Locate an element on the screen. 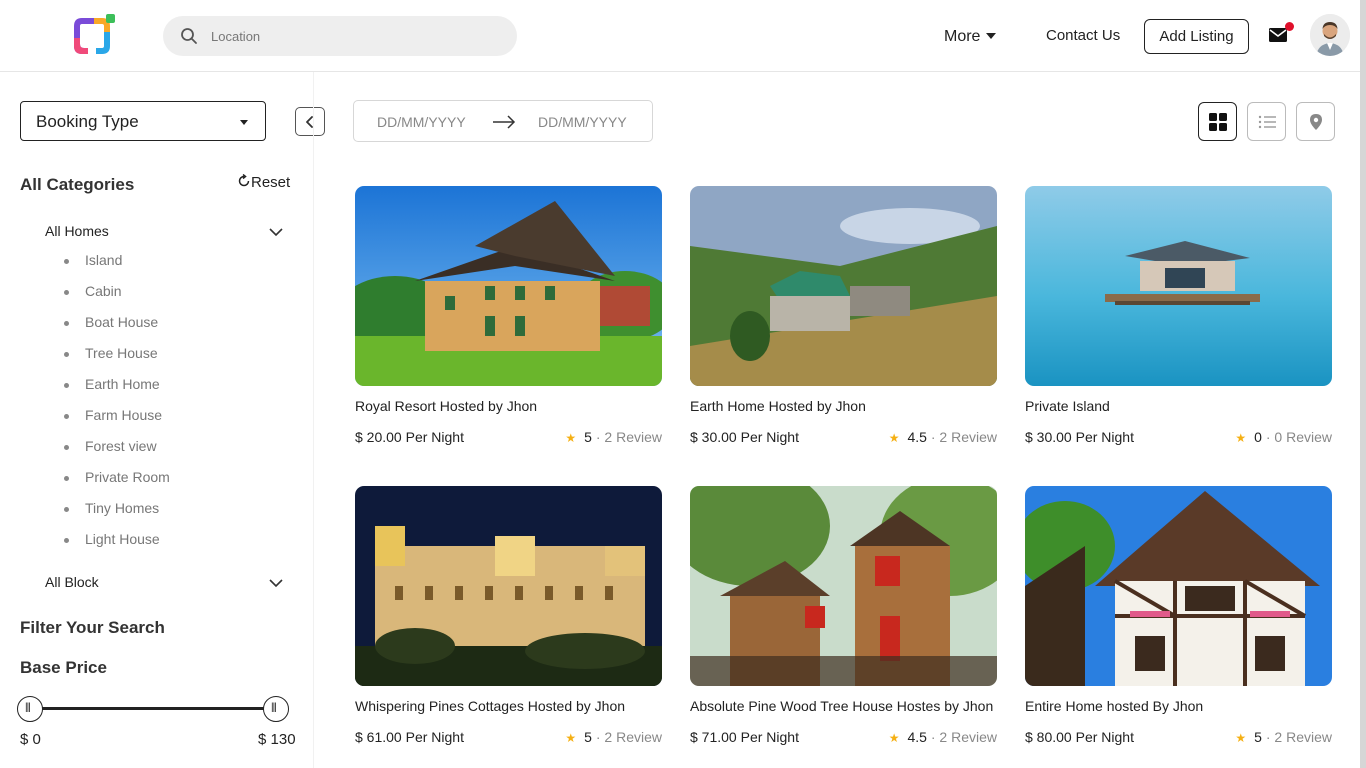 The image size is (1366, 768). home-type-cabin: Cabin is located at coordinates (117, 298).